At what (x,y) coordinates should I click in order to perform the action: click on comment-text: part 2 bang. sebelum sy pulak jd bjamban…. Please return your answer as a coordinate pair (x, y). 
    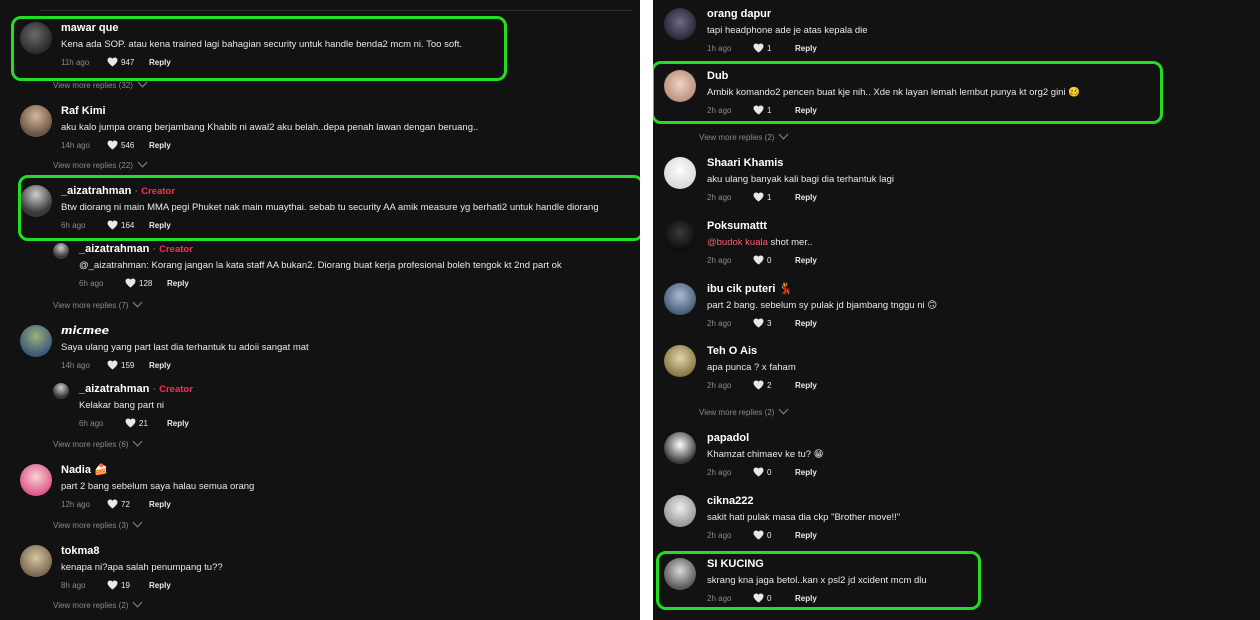
    Looking at the image, I should click on (822, 305).